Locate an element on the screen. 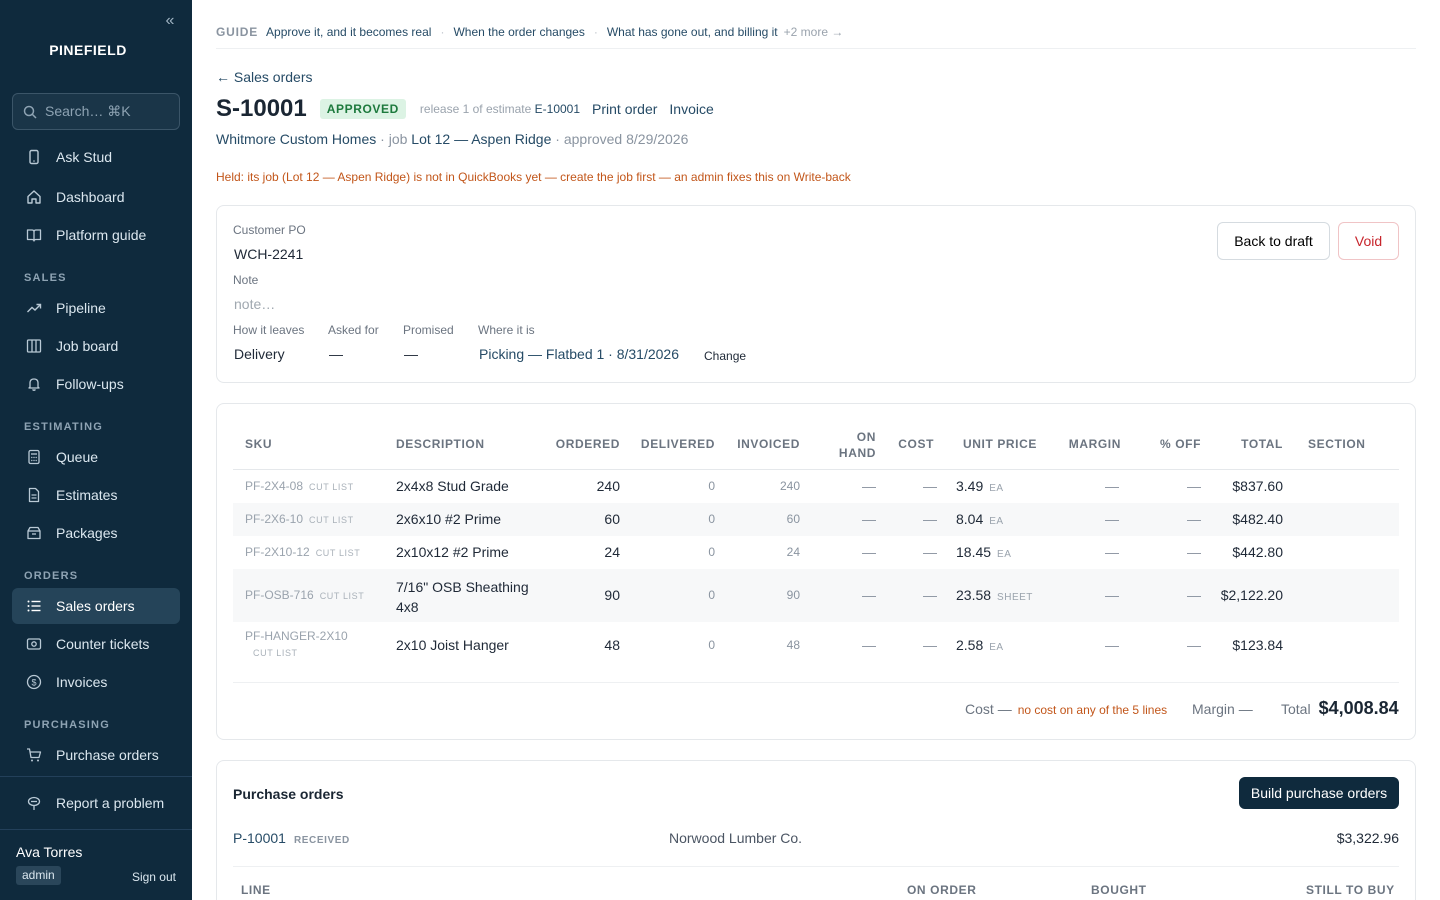 The image size is (1440, 900). bug-icon is located at coordinates (34, 803).